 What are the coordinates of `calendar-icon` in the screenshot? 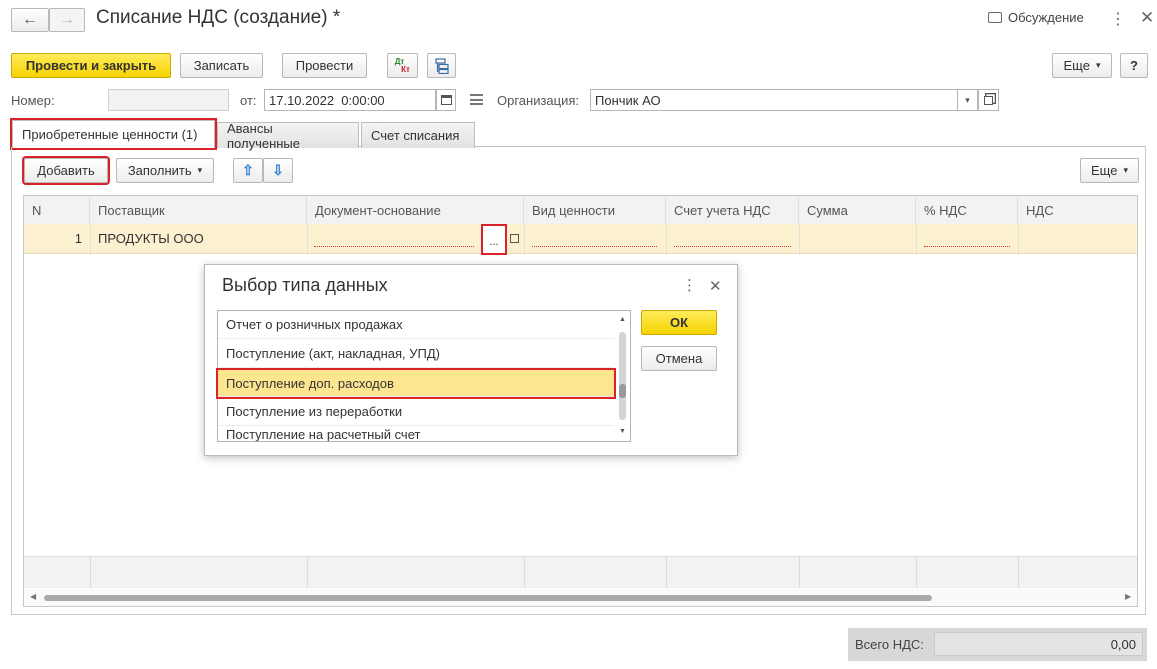 It's located at (446, 100).